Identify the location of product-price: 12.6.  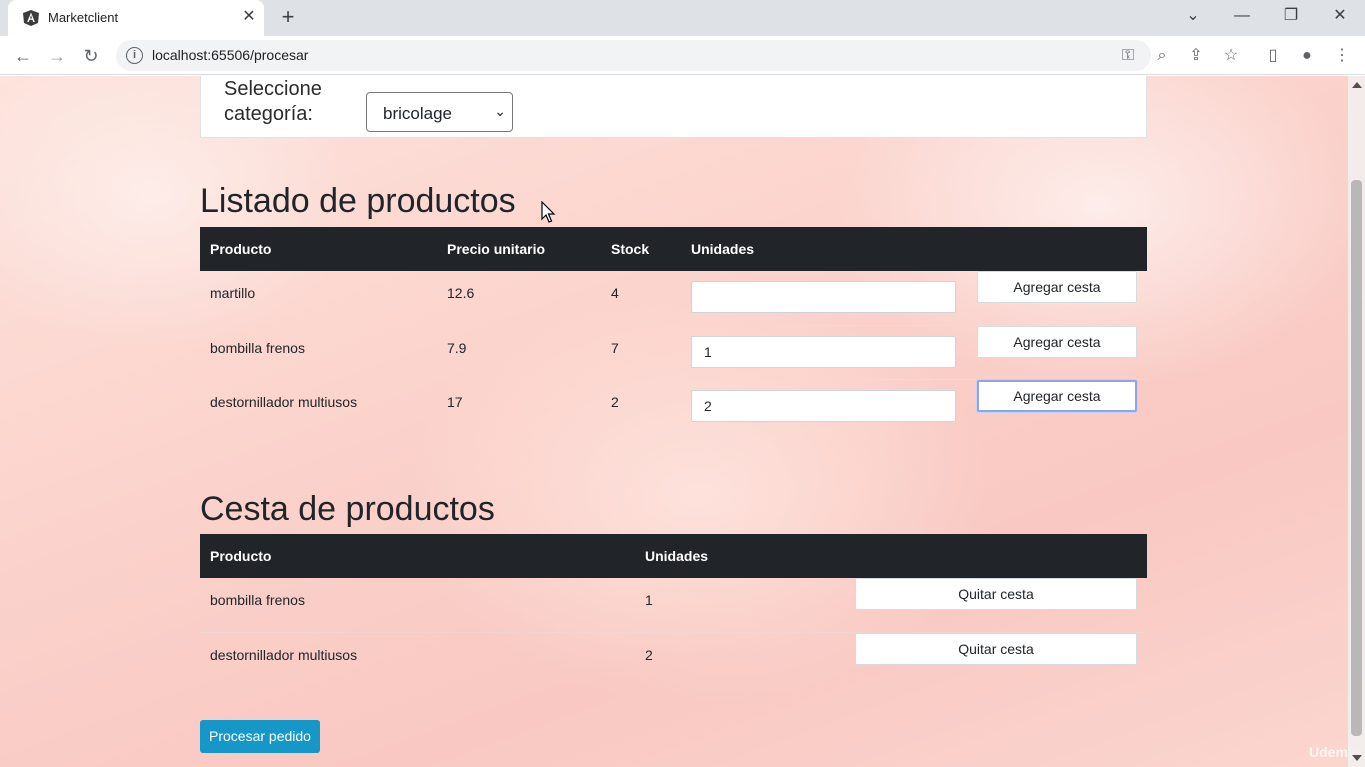
(461, 293).